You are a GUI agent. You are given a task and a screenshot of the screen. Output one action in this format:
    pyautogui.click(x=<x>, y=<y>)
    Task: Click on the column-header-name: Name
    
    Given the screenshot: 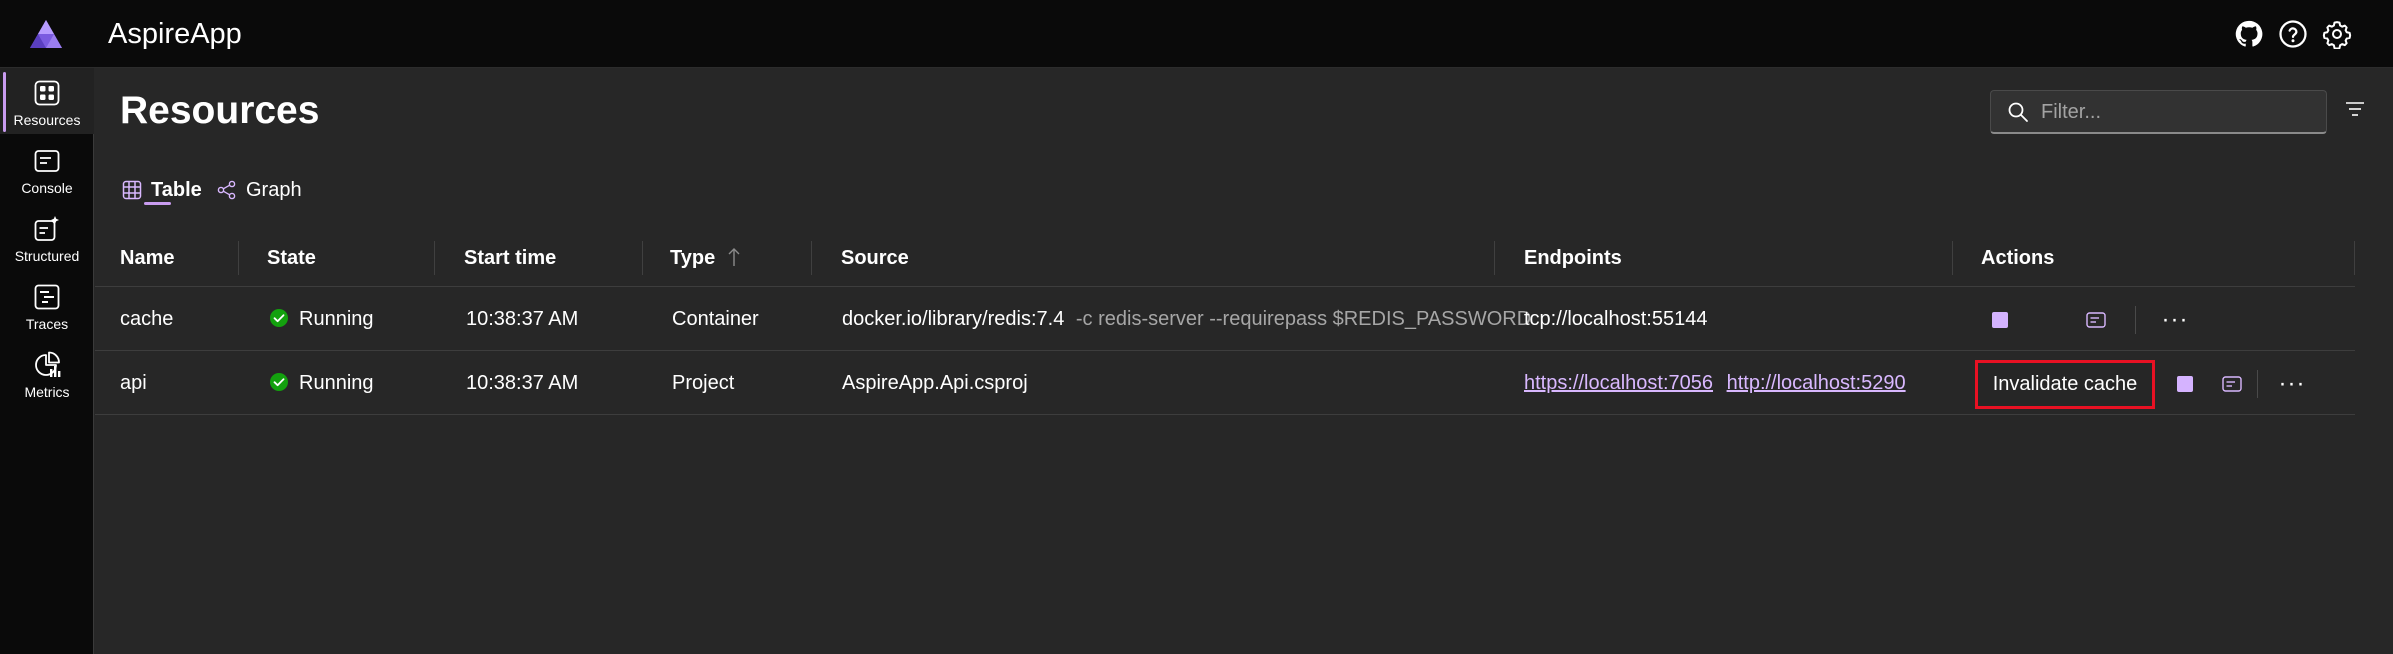 What is the action you would take?
    pyautogui.click(x=147, y=258)
    